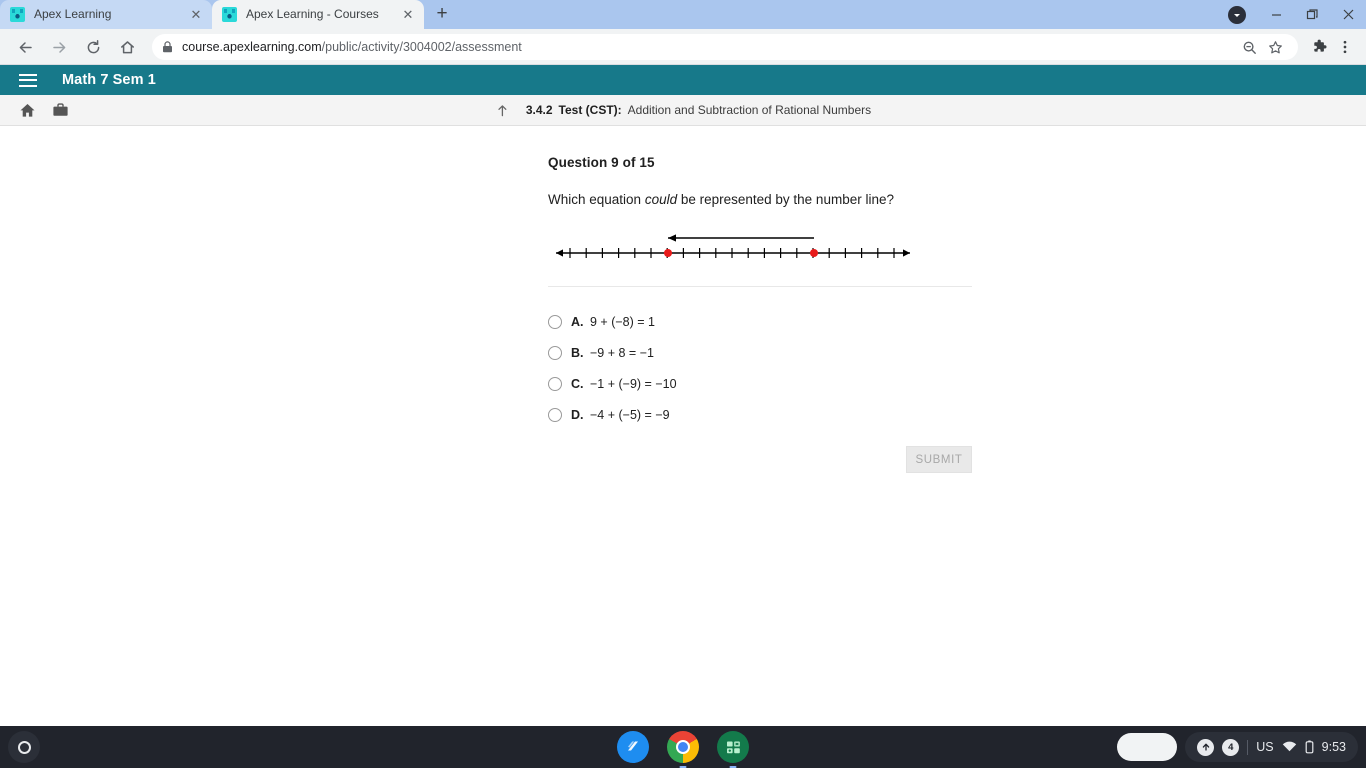  What do you see at coordinates (596, 199) in the screenshot?
I see `prompt-part-1: Which equation` at bounding box center [596, 199].